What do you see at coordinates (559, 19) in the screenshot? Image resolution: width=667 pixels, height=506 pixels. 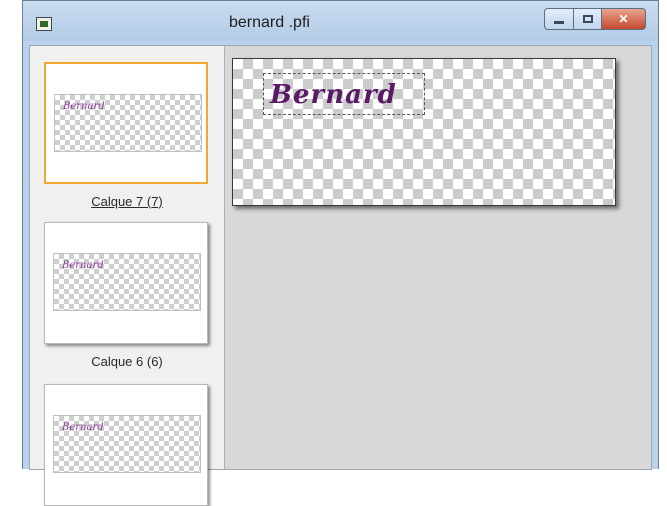 I see `minimize-button` at bounding box center [559, 19].